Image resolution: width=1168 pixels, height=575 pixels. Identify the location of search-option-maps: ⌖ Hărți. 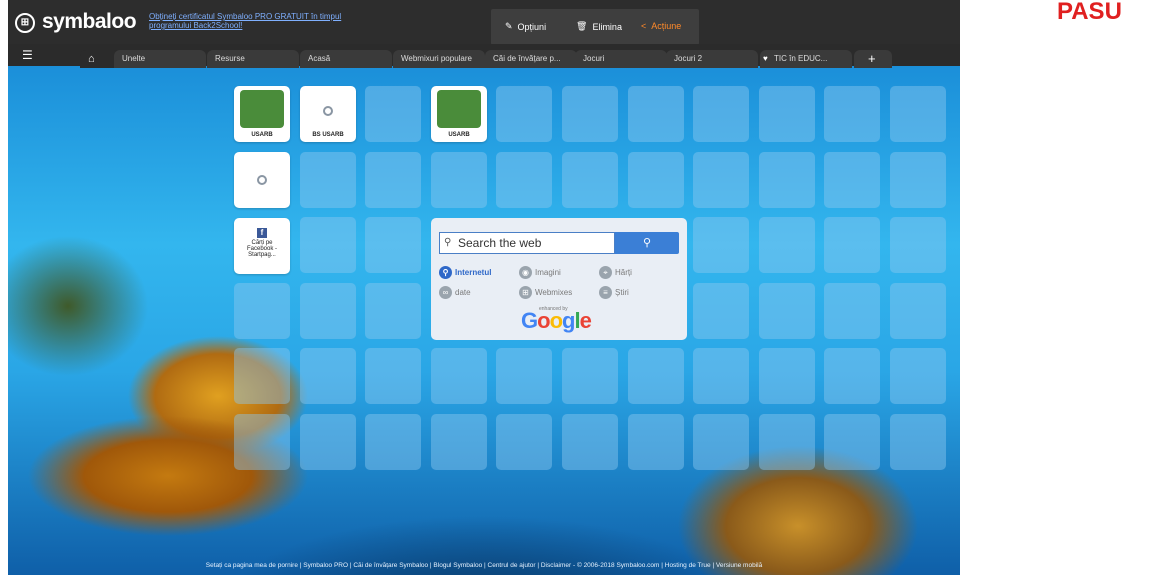
(615, 272).